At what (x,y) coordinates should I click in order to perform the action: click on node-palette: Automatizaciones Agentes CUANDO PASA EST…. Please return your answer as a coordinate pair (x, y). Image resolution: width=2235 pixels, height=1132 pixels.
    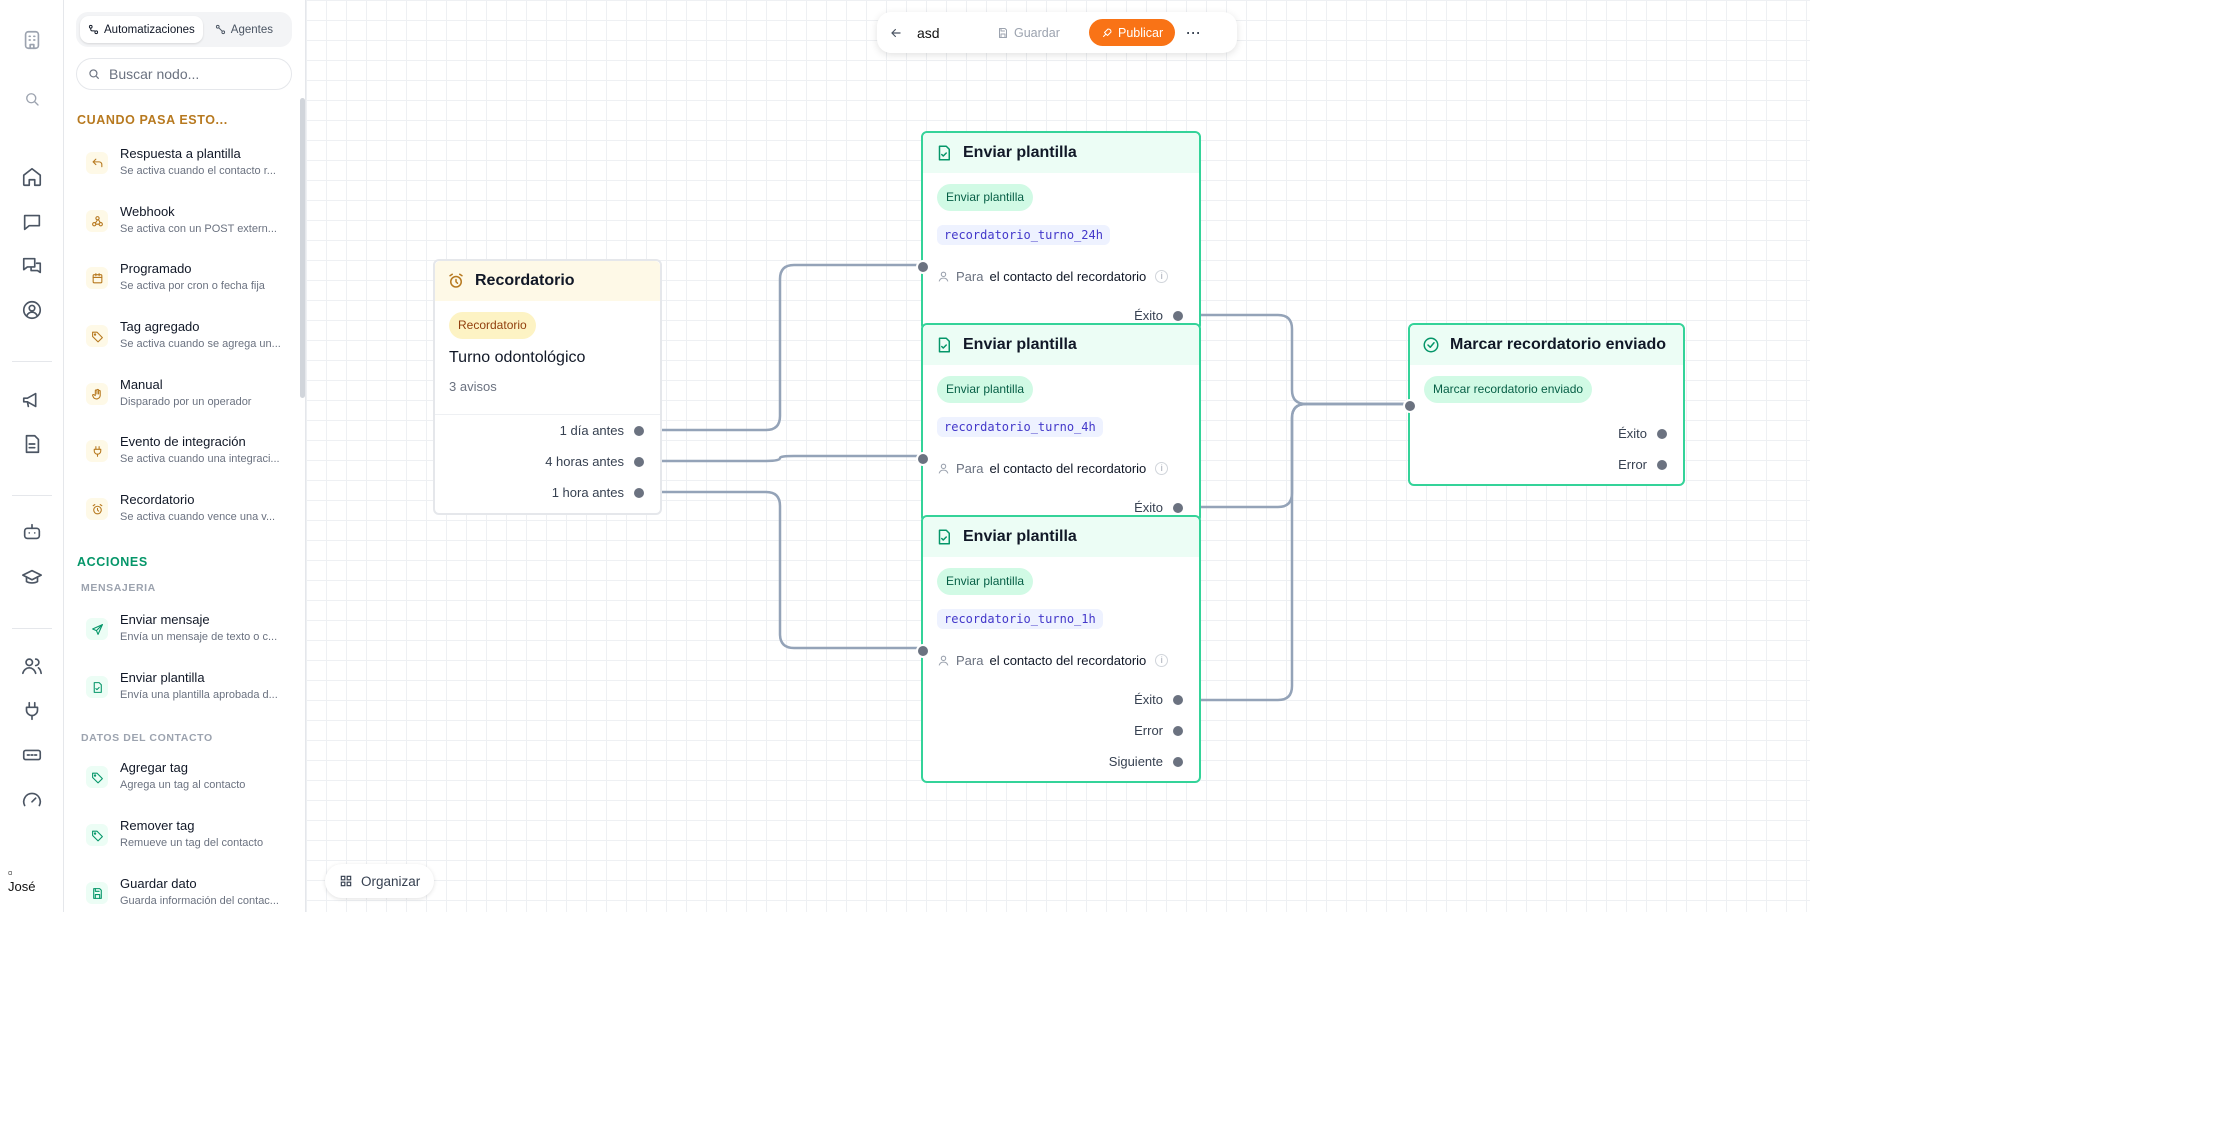
    Looking at the image, I should click on (185, 456).